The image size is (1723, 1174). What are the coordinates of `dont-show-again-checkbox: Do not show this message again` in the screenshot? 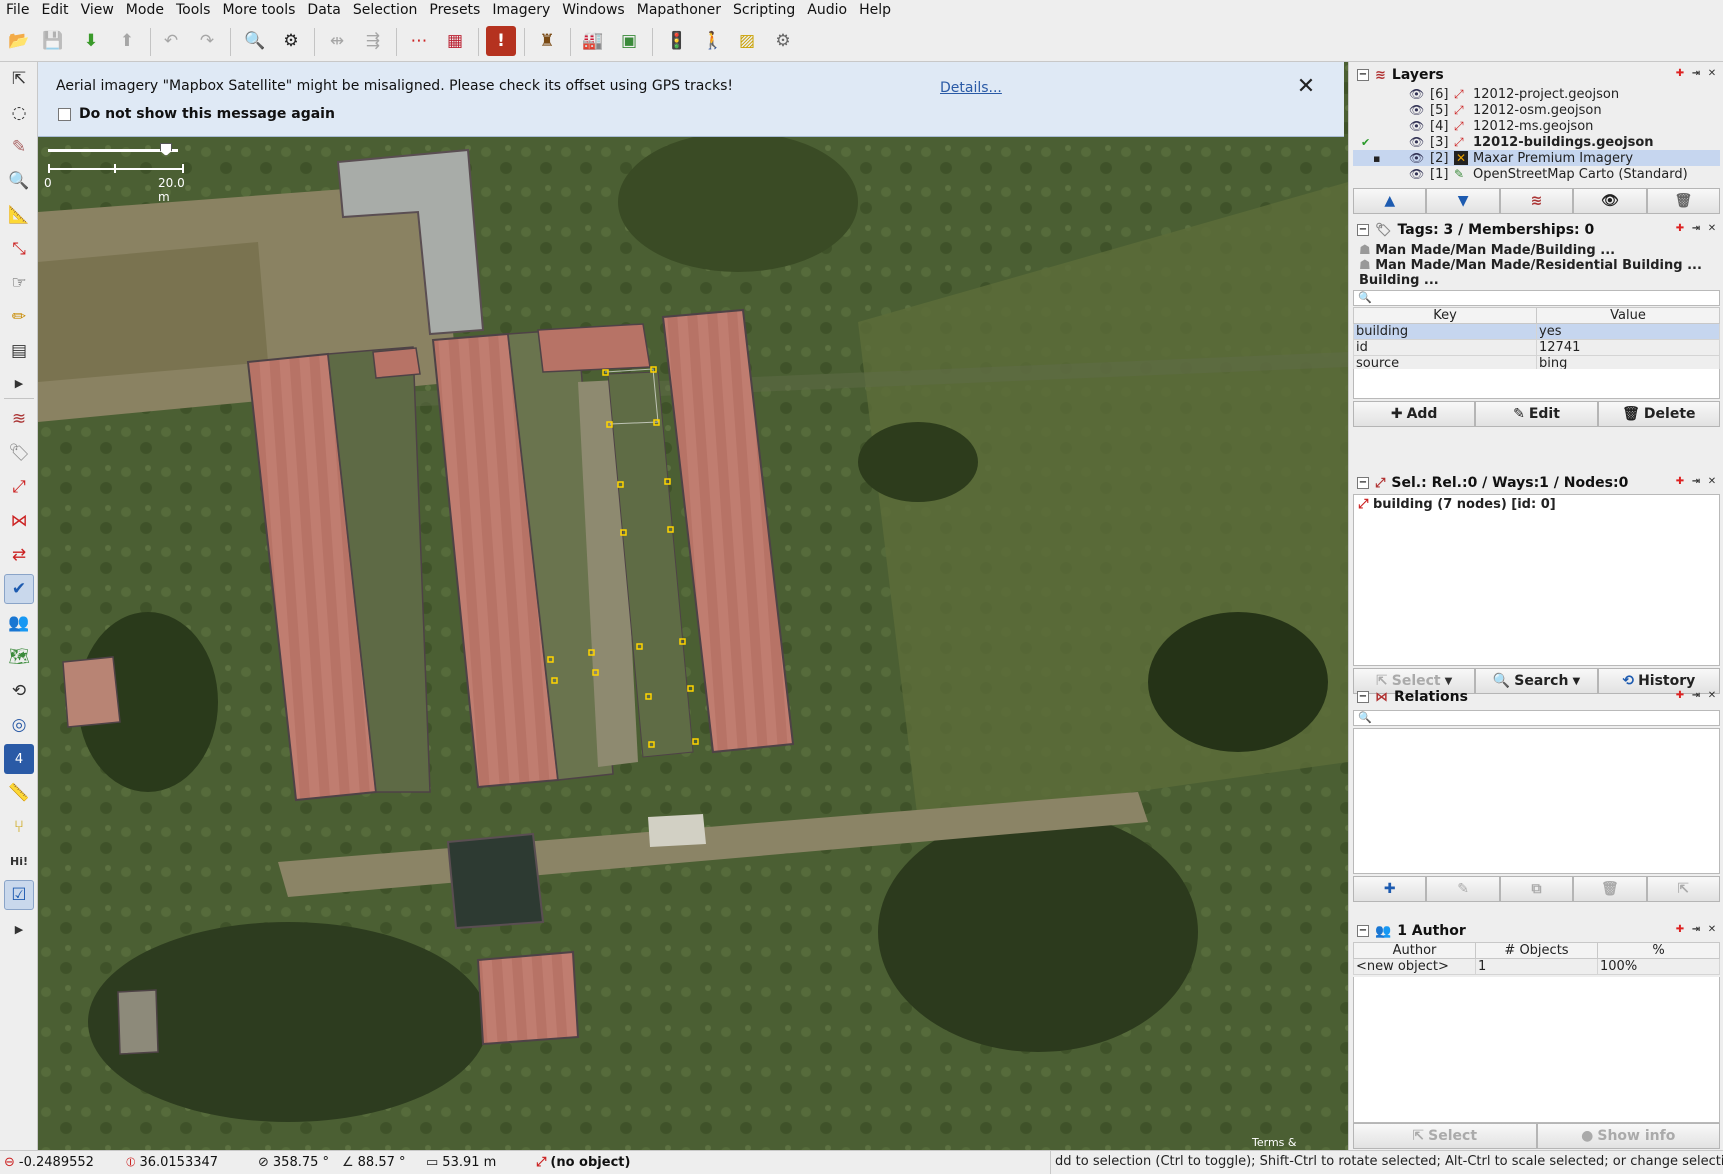 It's located at (196, 114).